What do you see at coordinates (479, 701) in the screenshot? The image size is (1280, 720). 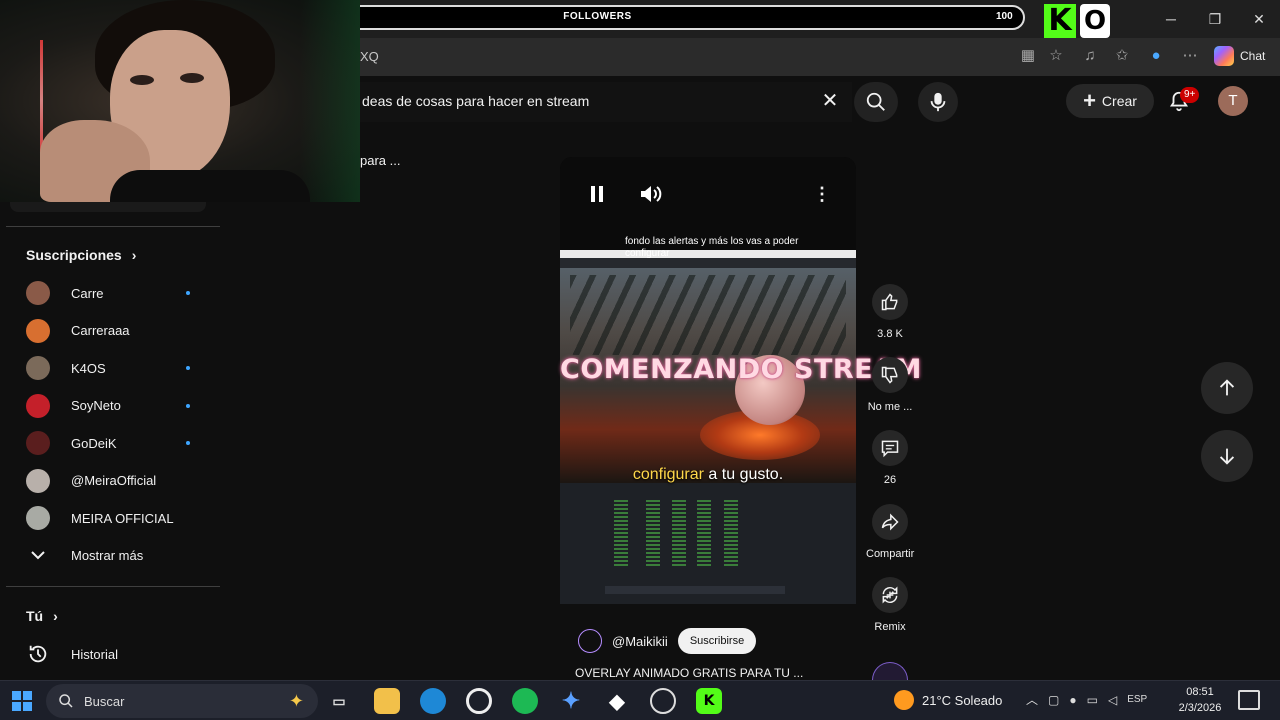 I see `obs-icon` at bounding box center [479, 701].